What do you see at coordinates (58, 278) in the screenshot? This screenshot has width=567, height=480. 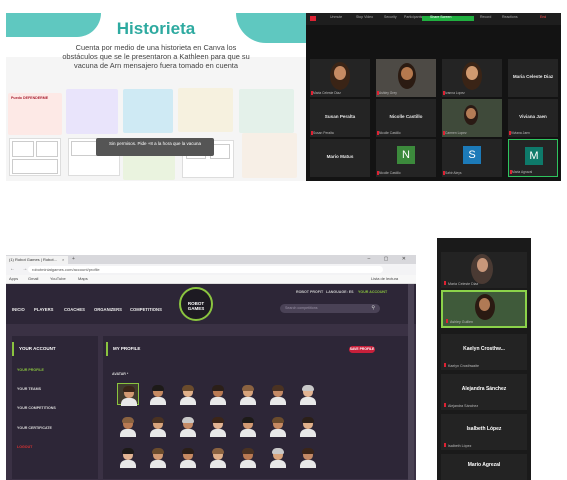 I see `bookmark-youtube: YouTube` at bounding box center [58, 278].